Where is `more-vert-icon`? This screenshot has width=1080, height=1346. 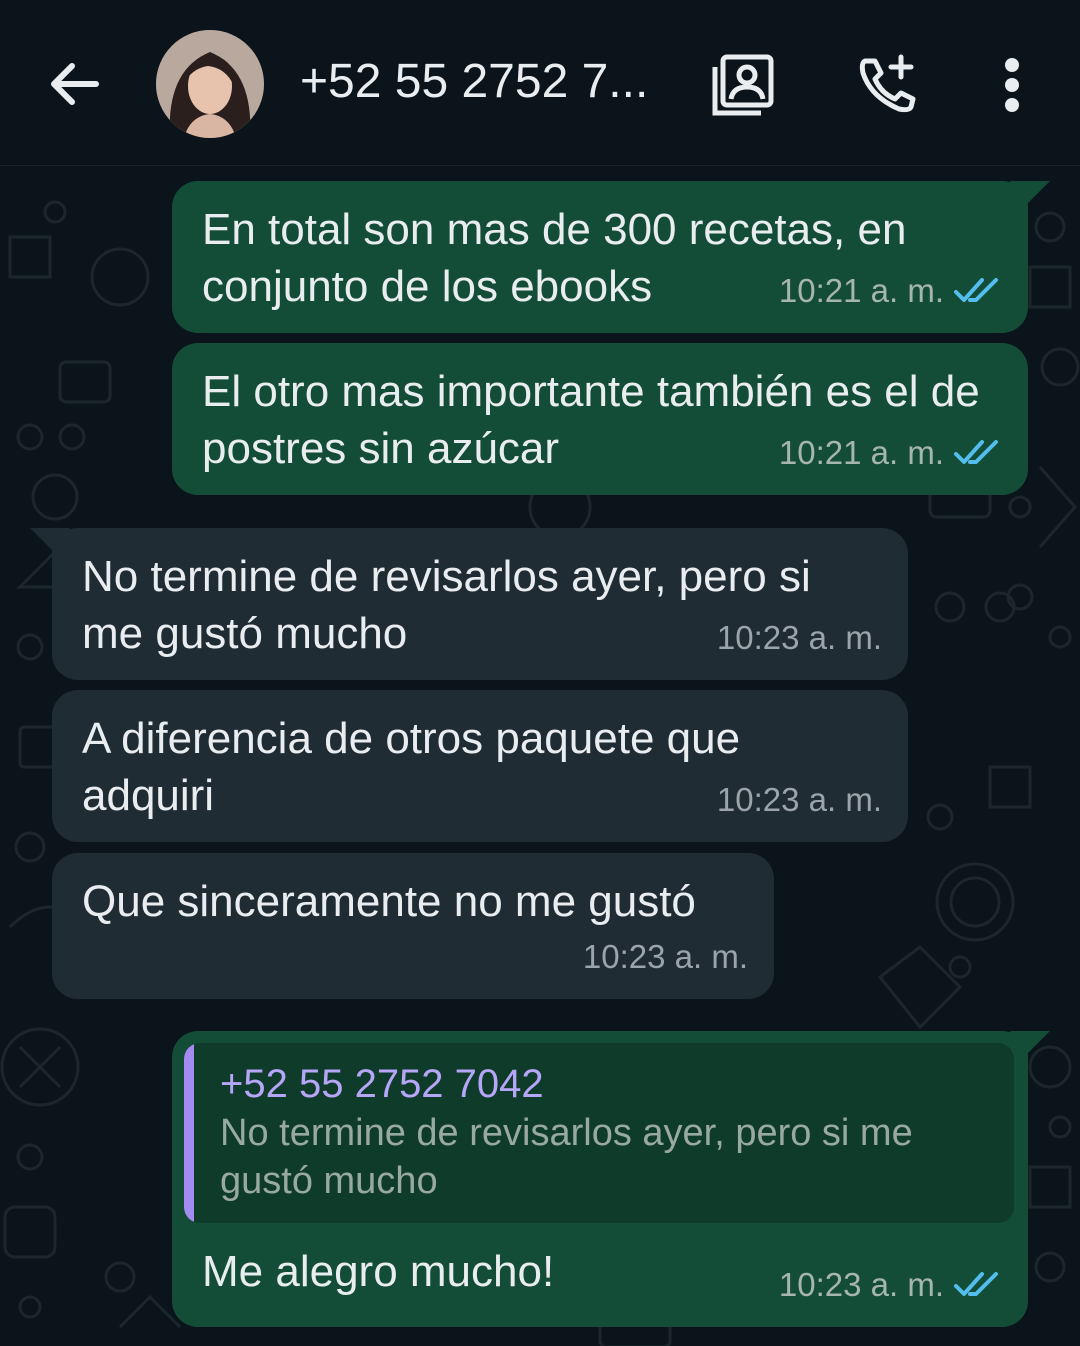 more-vert-icon is located at coordinates (1012, 85).